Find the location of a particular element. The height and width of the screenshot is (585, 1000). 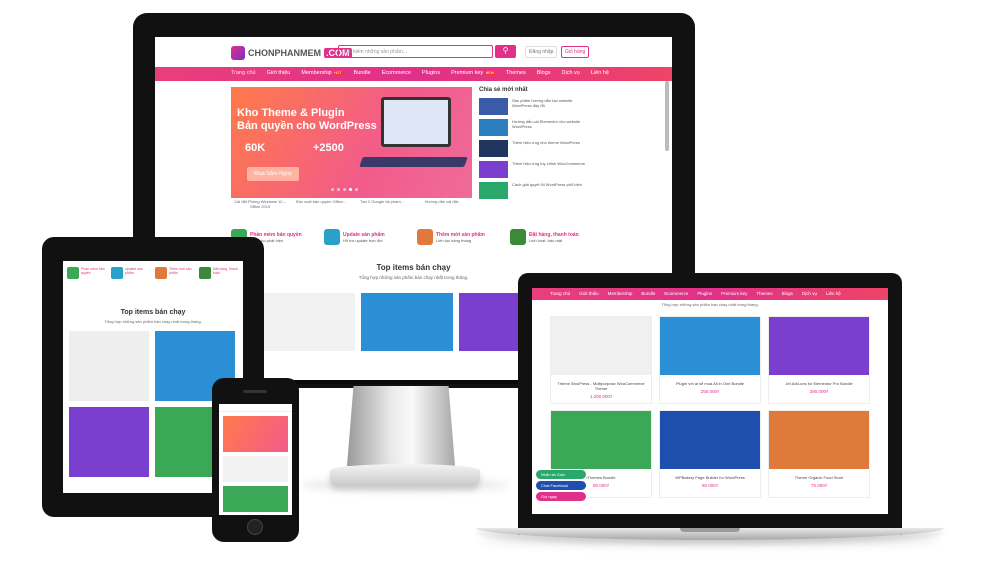

search-button: ⚲ is located at coordinates (505, 51).